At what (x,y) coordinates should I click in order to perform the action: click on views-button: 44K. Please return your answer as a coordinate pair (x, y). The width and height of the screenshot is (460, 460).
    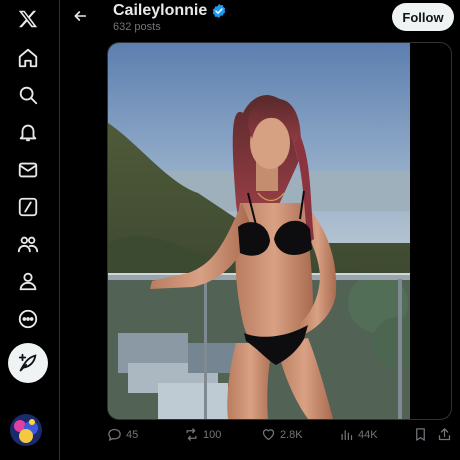
    Looking at the image, I should click on (358, 434).